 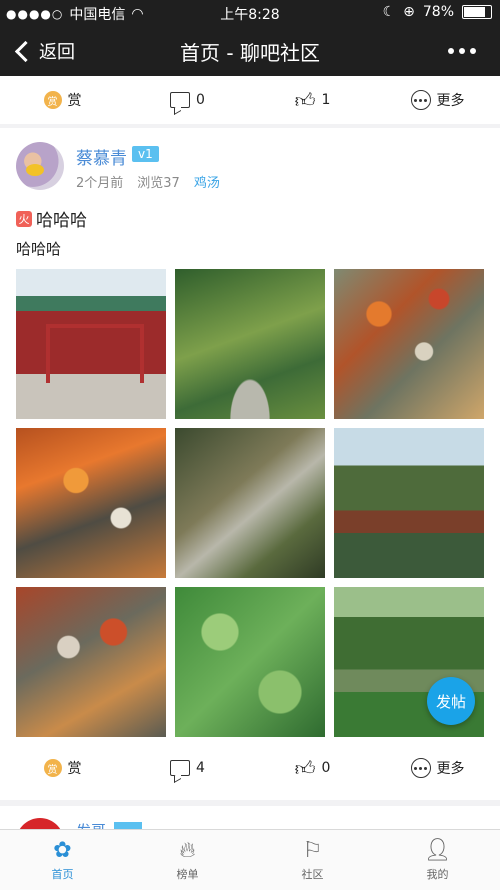 I want to click on photo-bamboo-path, so click(x=250, y=344).